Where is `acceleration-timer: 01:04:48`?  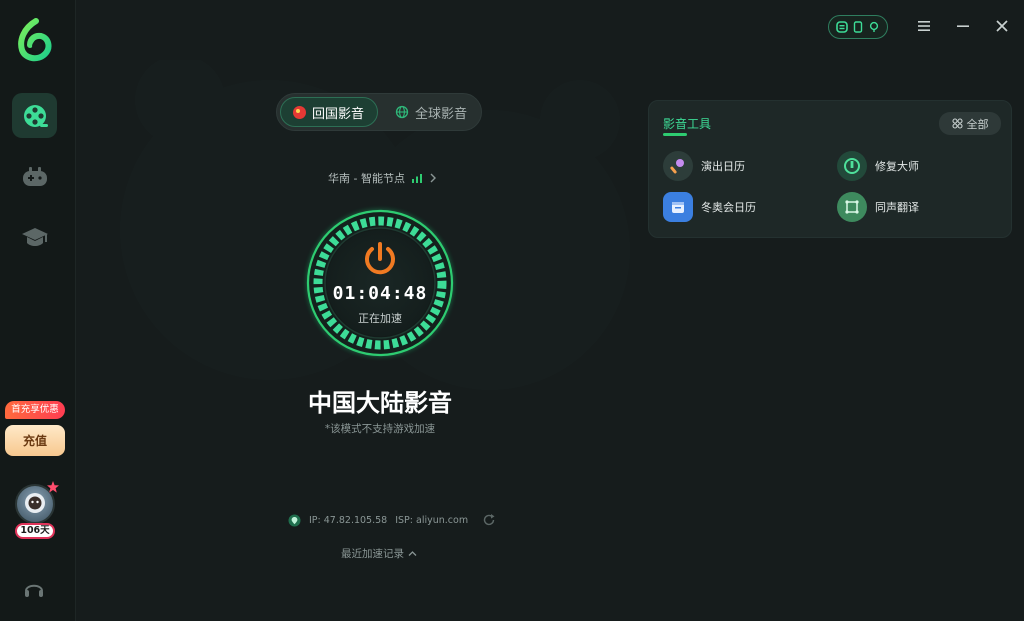 acceleration-timer: 01:04:48 is located at coordinates (380, 293).